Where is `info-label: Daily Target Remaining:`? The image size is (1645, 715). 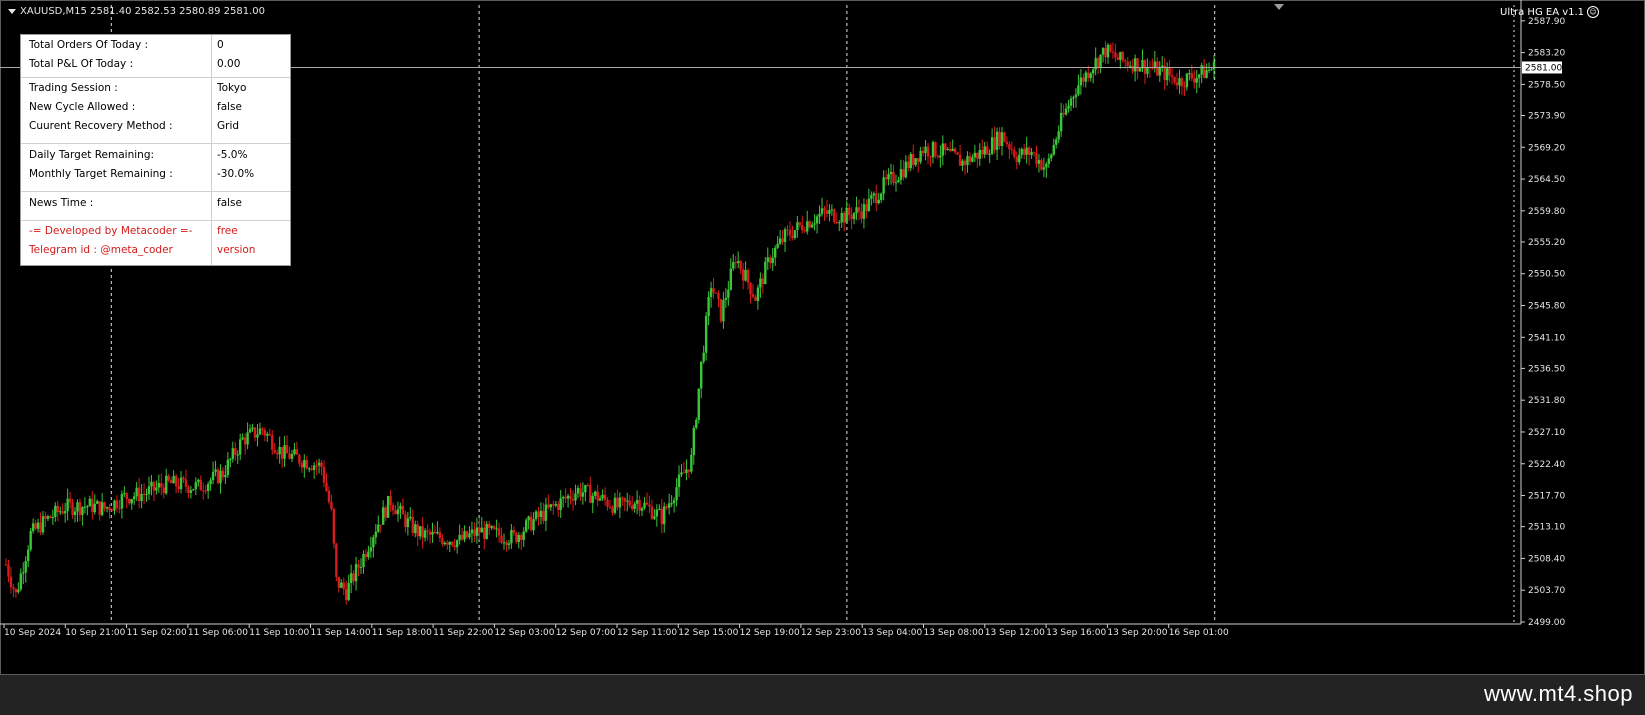 info-label: Daily Target Remaining: is located at coordinates (92, 155).